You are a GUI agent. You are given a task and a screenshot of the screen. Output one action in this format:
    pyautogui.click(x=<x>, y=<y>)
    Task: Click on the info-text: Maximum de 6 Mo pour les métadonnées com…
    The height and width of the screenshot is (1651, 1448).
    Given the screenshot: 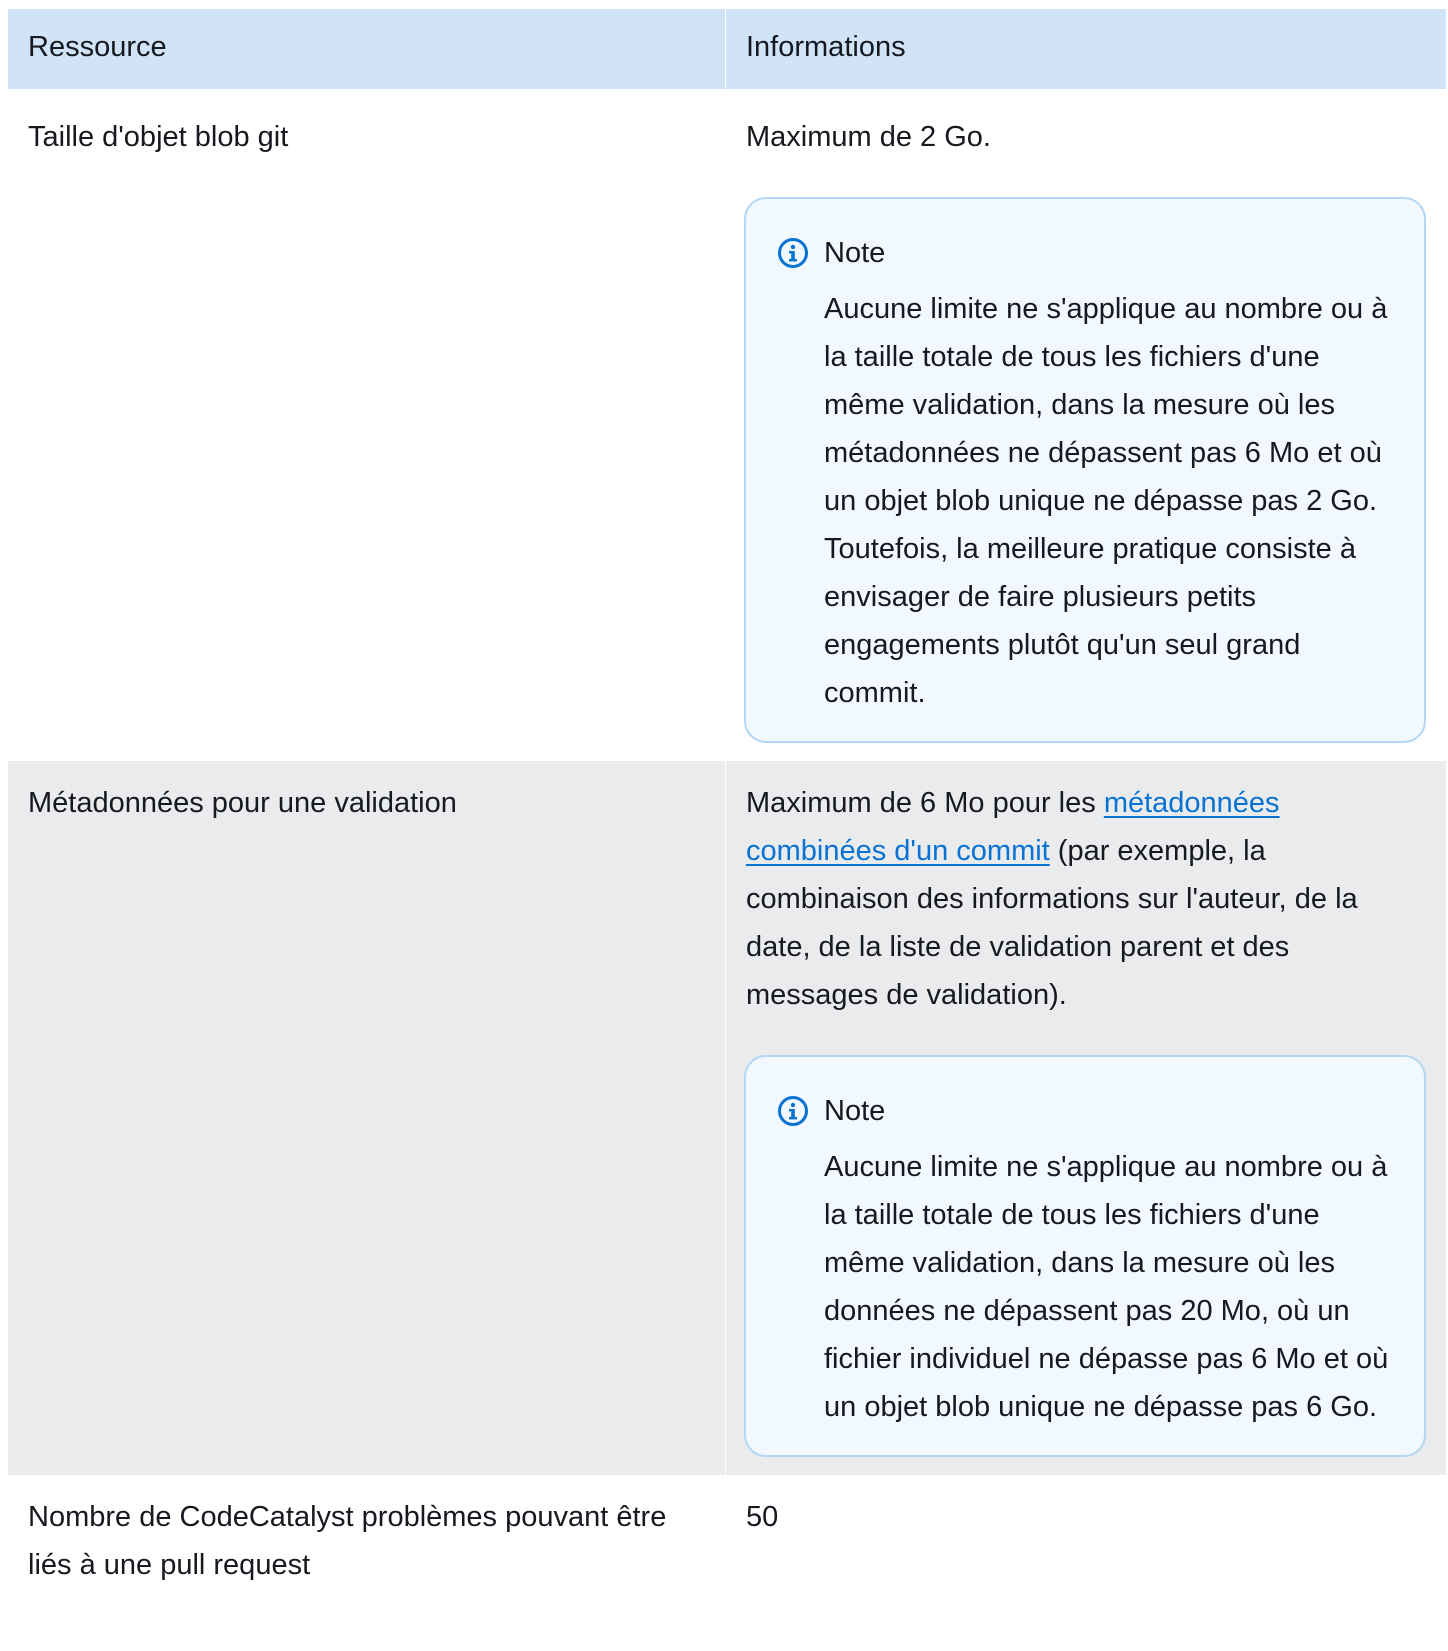 What is the action you would take?
    pyautogui.click(x=1086, y=899)
    